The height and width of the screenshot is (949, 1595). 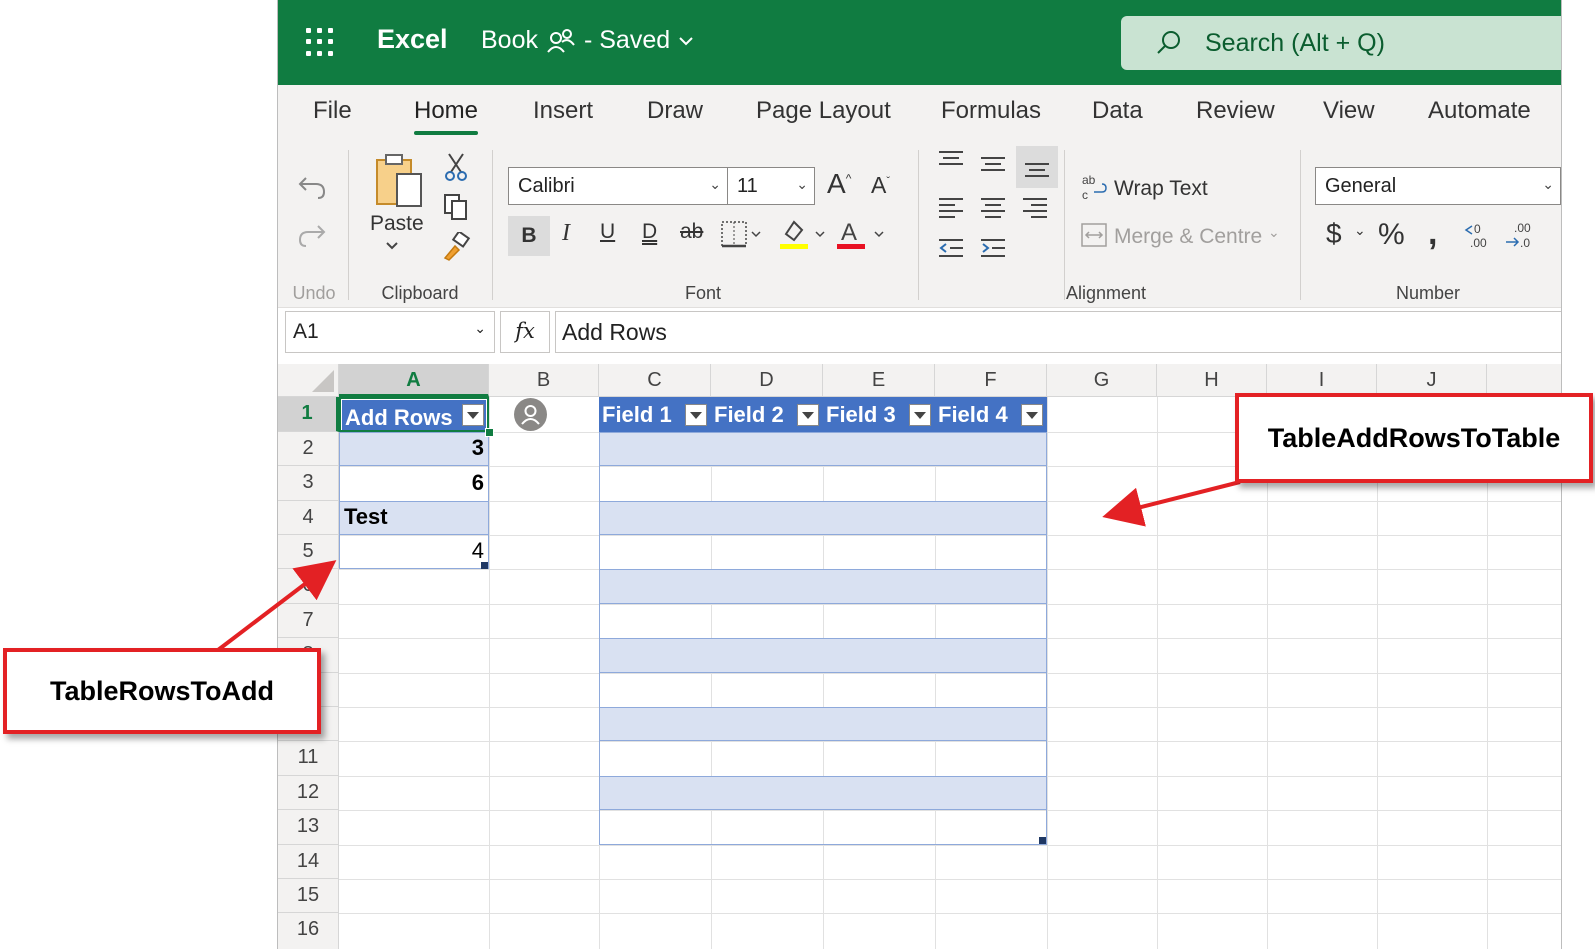 I want to click on merge-centre-icon, so click(x=1094, y=235).